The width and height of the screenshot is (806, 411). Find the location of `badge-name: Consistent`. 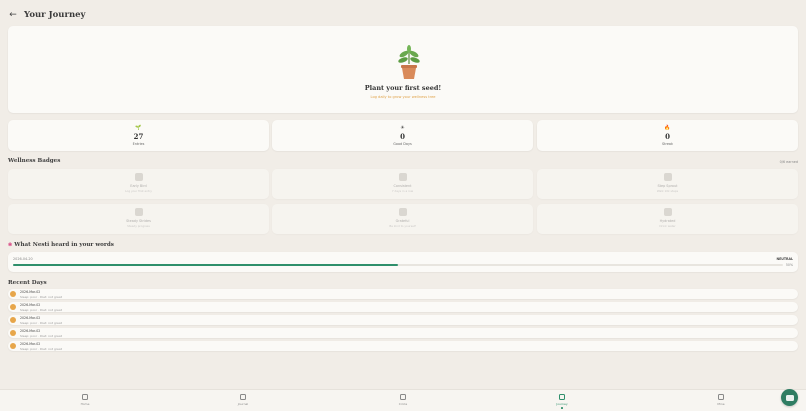

badge-name: Consistent is located at coordinates (402, 186).